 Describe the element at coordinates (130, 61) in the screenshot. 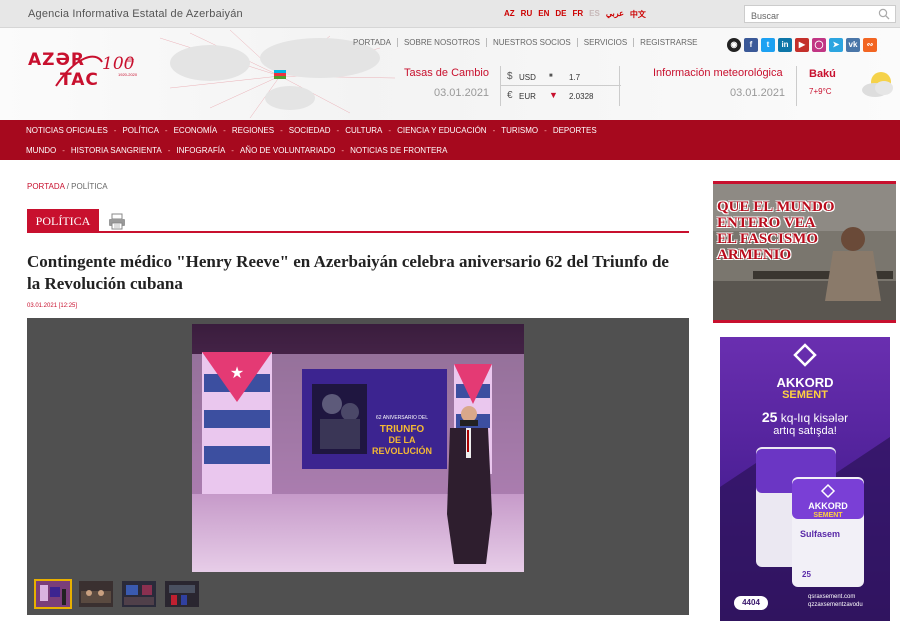

I see `logo-anniversary-word: illik` at that location.